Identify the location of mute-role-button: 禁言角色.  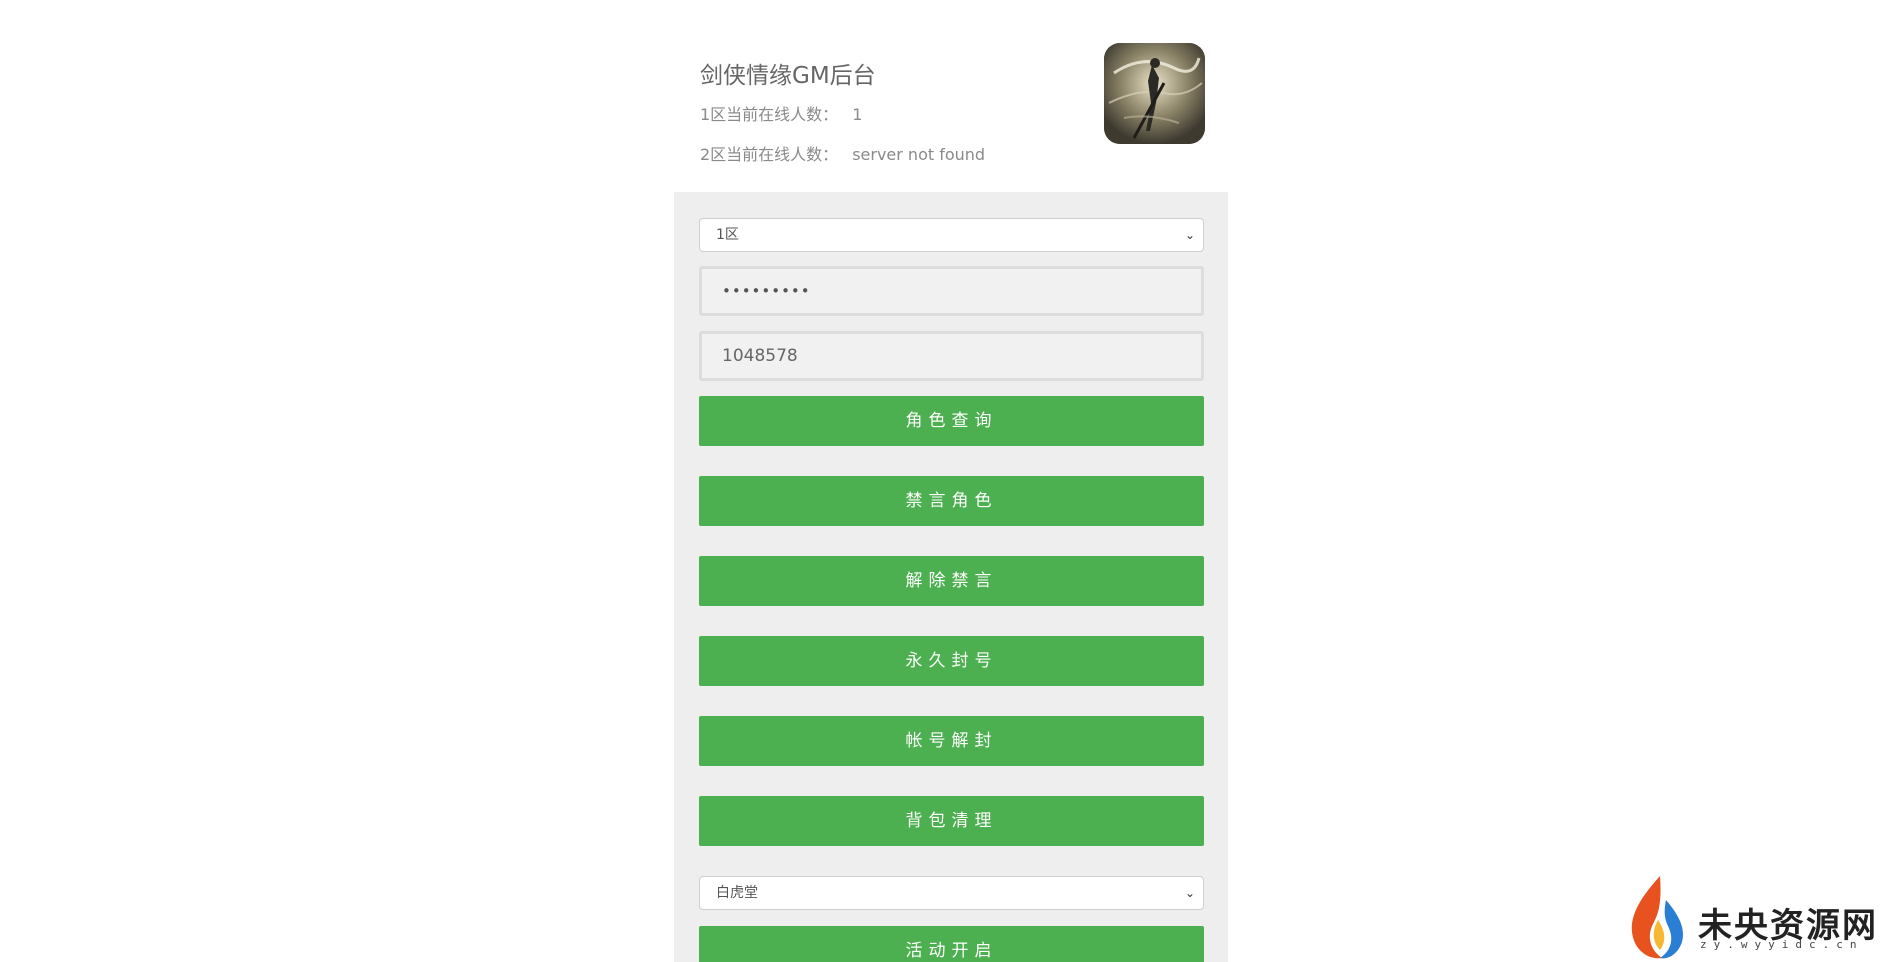
(951, 501).